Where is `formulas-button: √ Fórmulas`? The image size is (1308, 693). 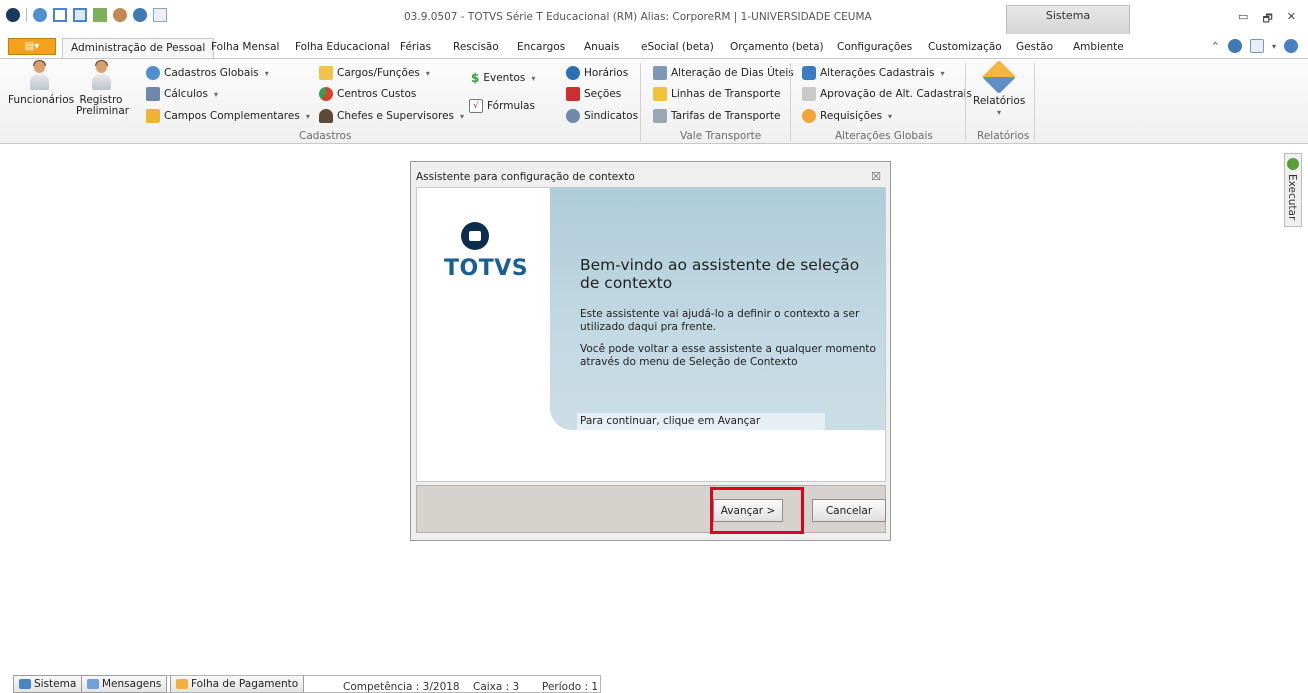
formulas-button: √ Fórmulas is located at coordinates (502, 106).